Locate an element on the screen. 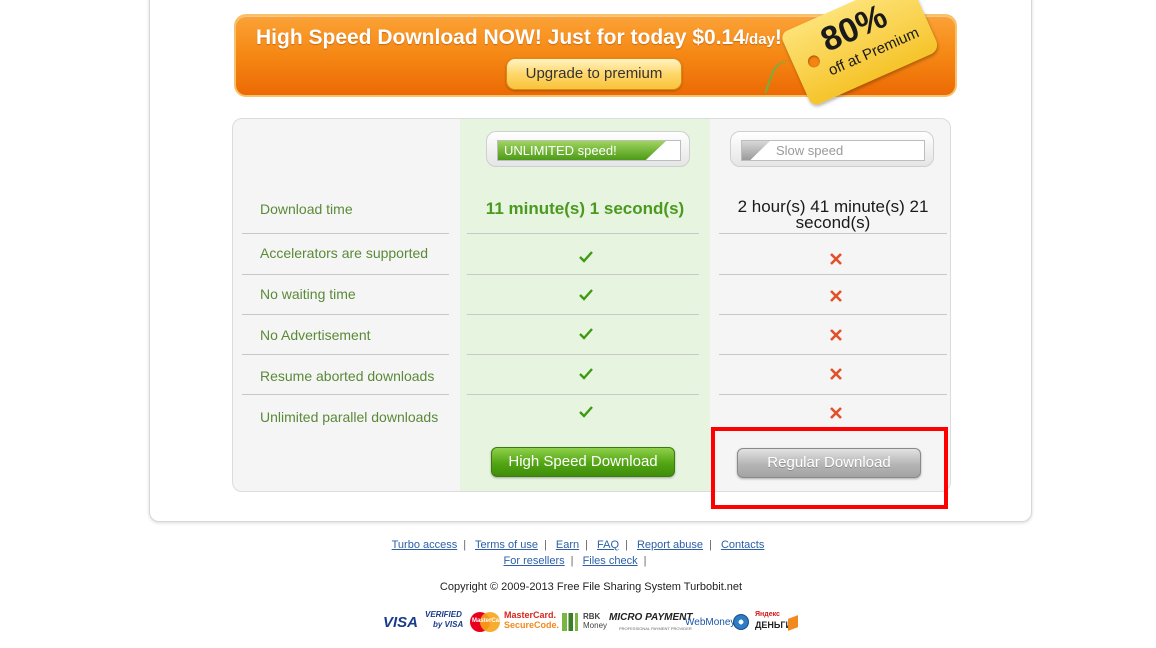 This screenshot has width=1156, height=648. feature-parallel: Unlimited parallel downloads is located at coordinates (349, 417).